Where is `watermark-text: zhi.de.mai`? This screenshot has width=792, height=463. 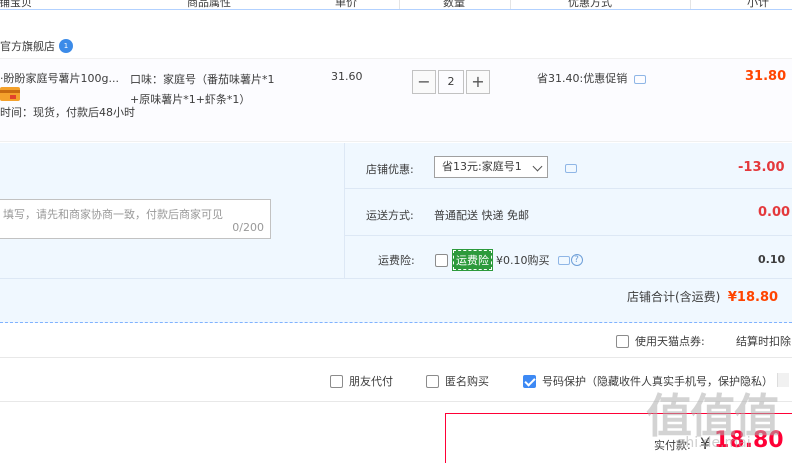 watermark-text: zhi.de.mai is located at coordinates (714, 443).